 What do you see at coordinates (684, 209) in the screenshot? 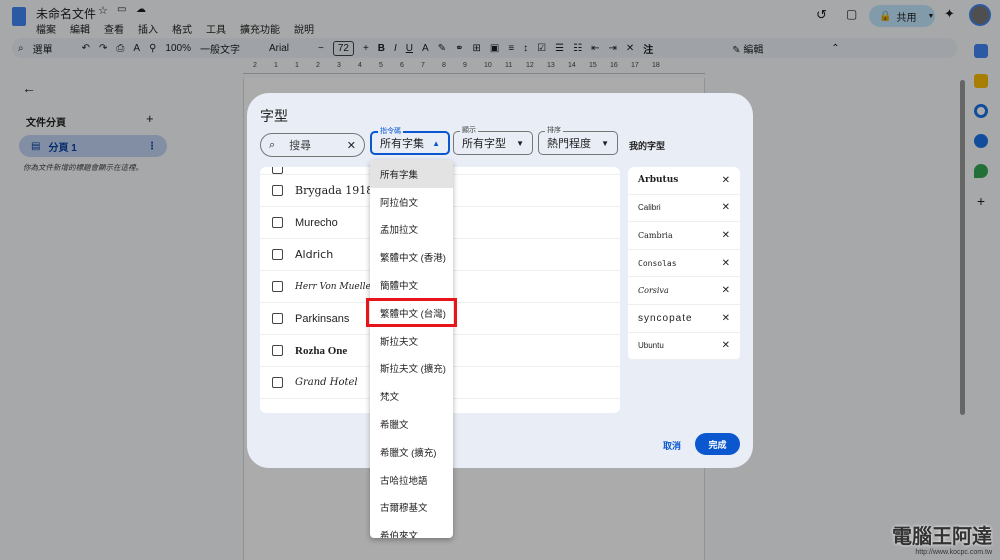
I see `my-font-row: Calibri ✕` at bounding box center [684, 209].